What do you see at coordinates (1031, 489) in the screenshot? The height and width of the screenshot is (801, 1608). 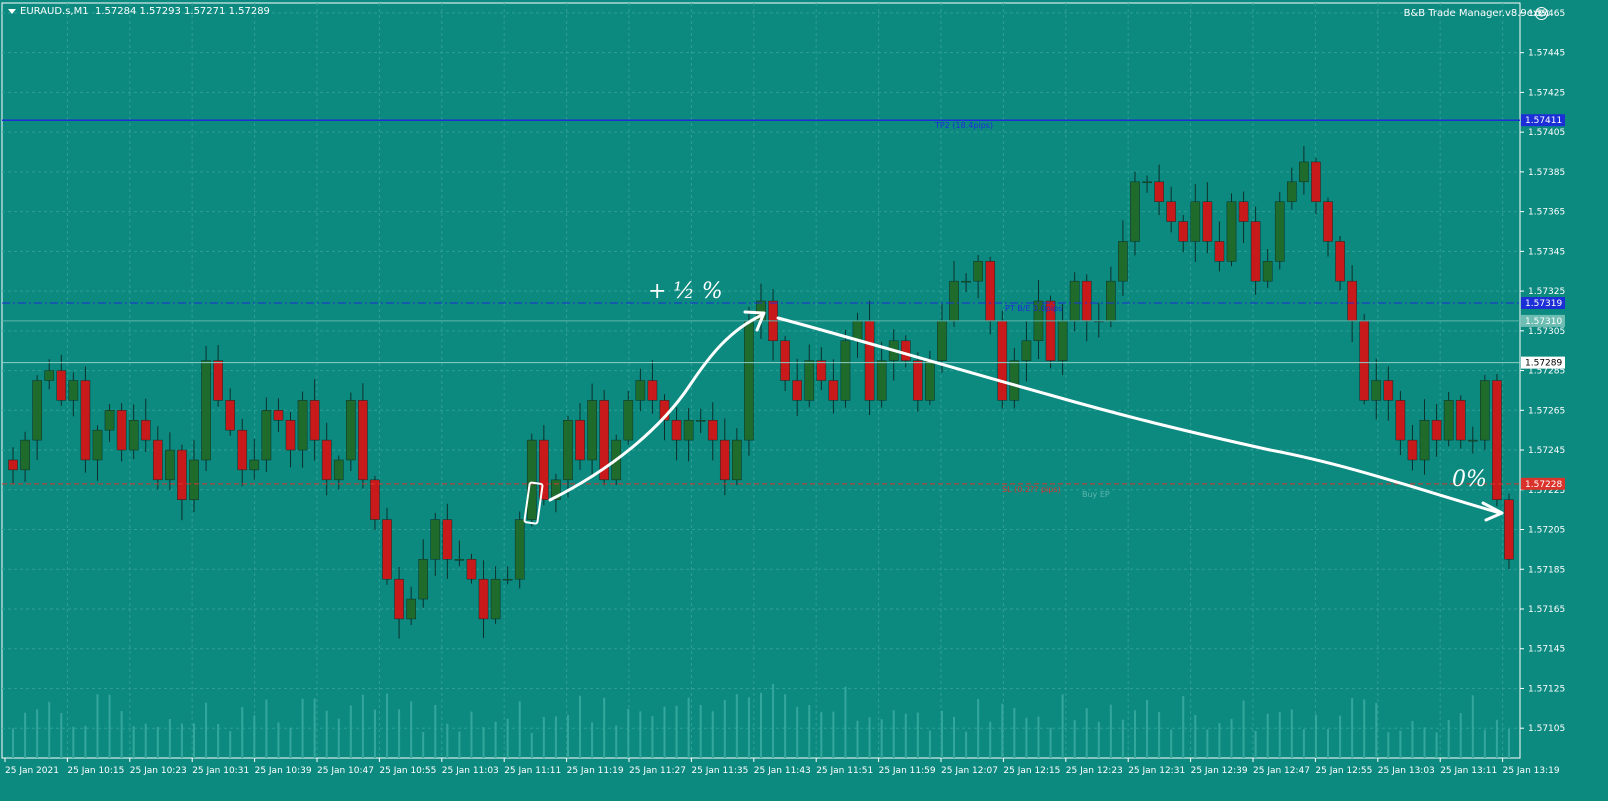 I see `stoploss-label: SL (0.2?? pips)` at bounding box center [1031, 489].